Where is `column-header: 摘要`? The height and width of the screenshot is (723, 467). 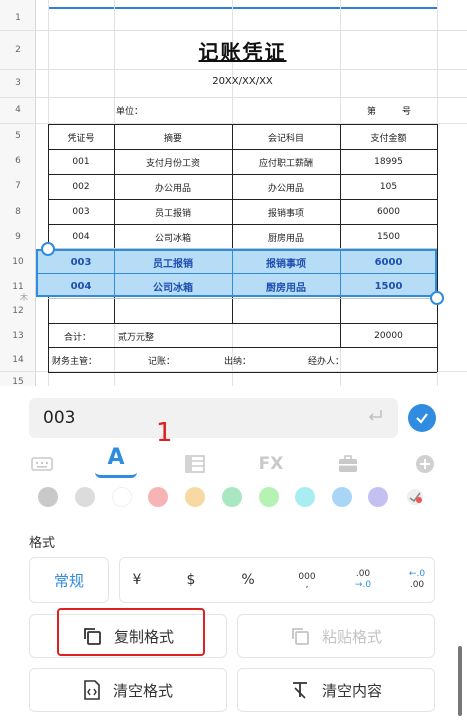
column-header: 摘要 is located at coordinates (173, 137).